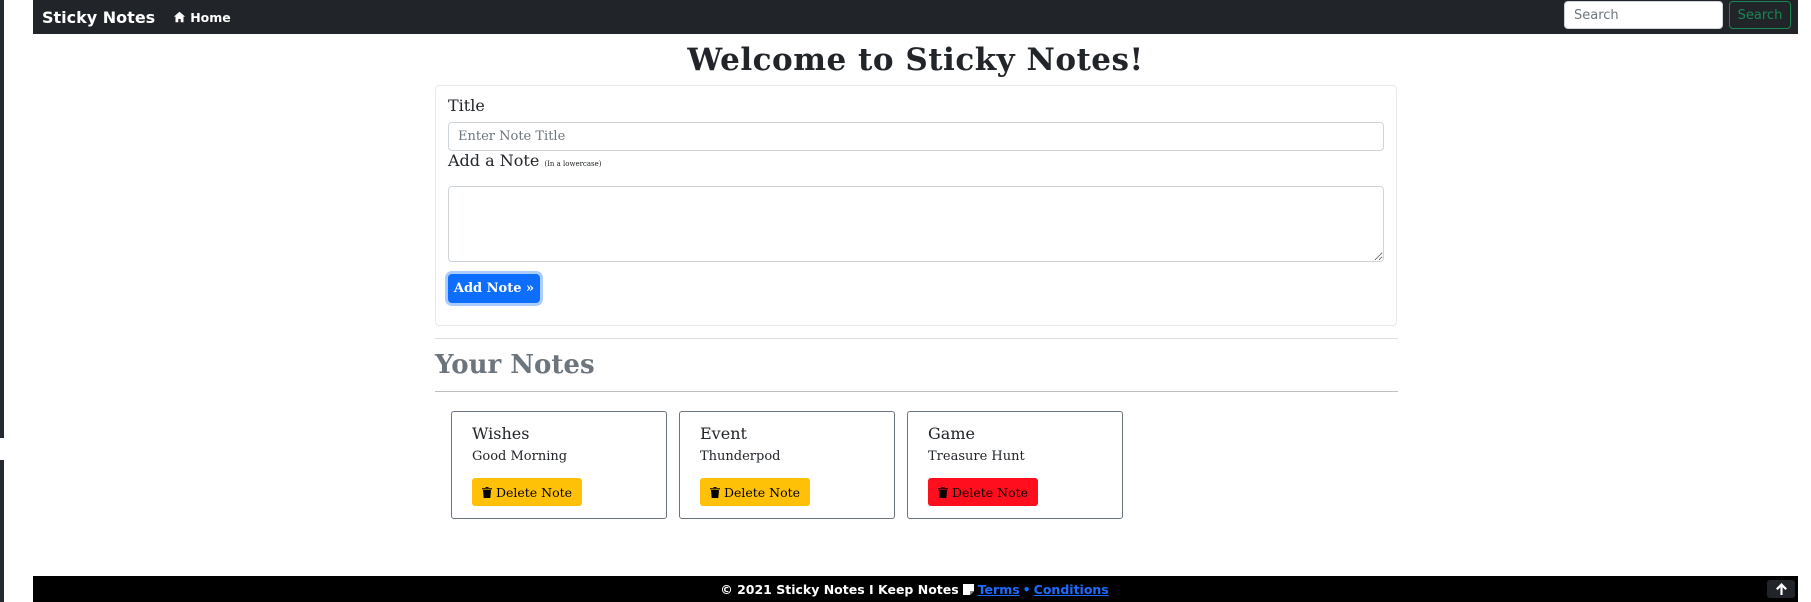 This screenshot has width=1811, height=602. What do you see at coordinates (968, 589) in the screenshot?
I see `sticky-note-icon` at bounding box center [968, 589].